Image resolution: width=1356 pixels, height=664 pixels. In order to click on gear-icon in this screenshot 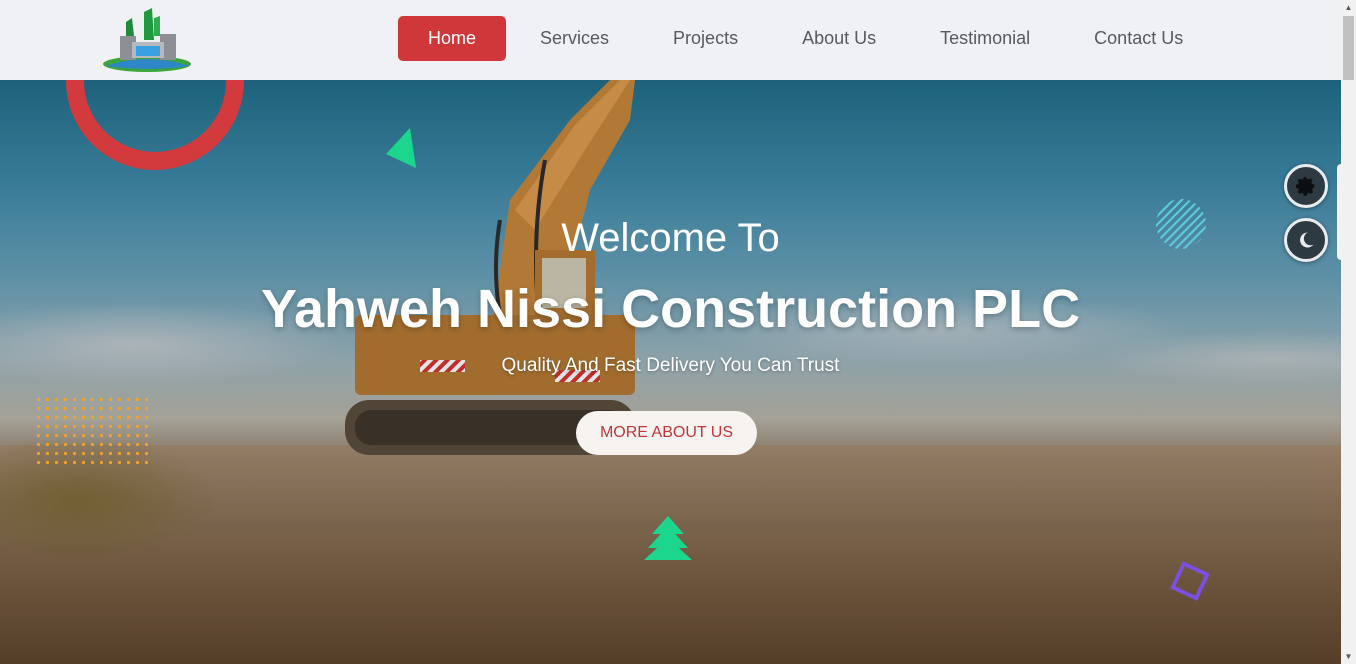, I will do `click(1305, 186)`.